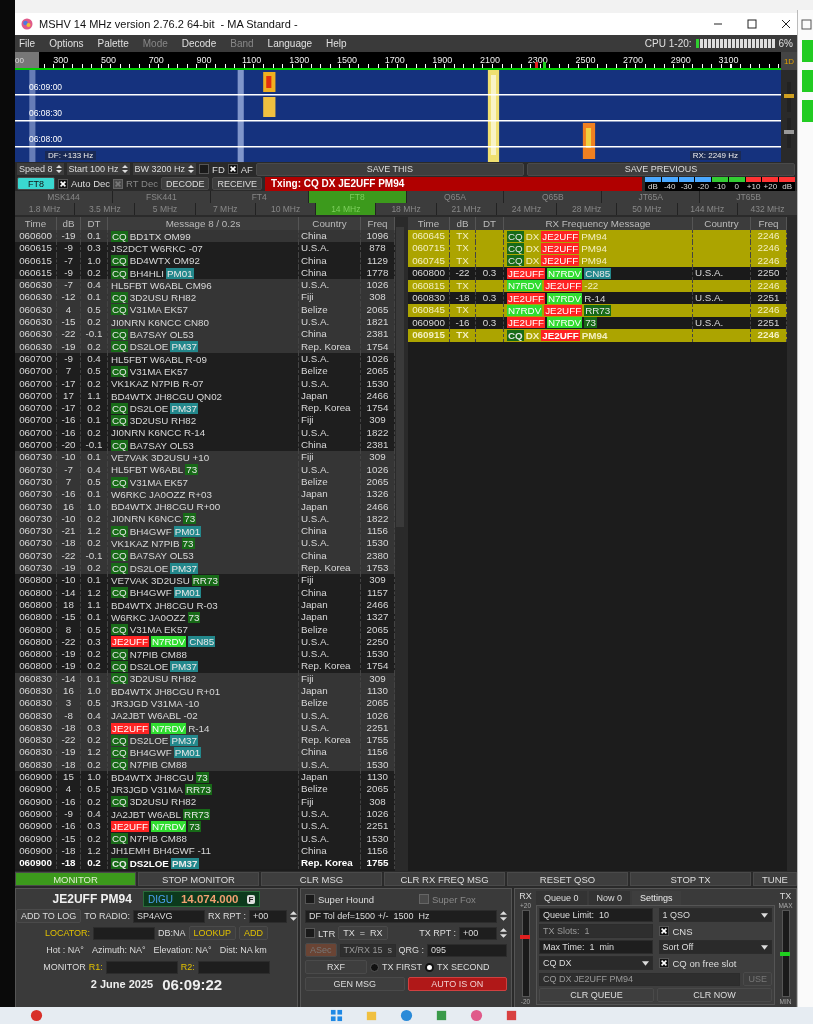 Image resolution: width=813 pixels, height=1024 pixels. I want to click on save-this-button: SAVE THIS, so click(389, 169).